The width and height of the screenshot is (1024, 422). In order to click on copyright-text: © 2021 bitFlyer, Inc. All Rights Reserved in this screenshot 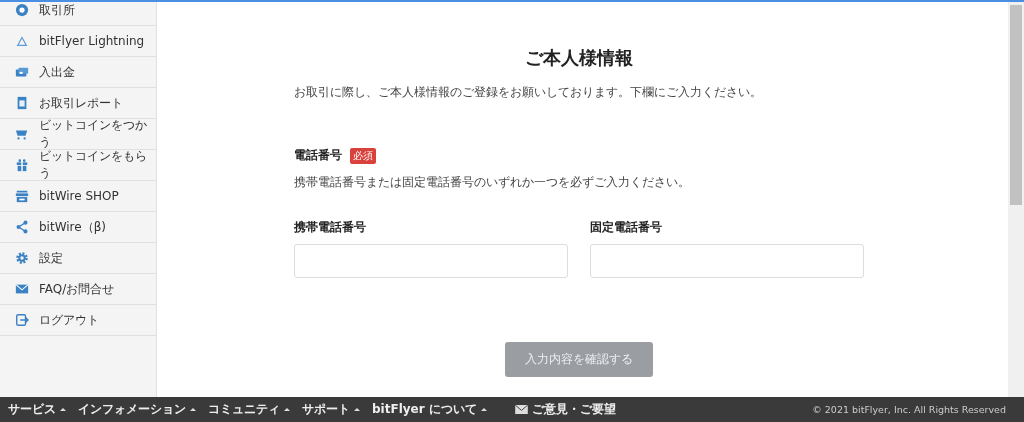, I will do `click(909, 409)`.